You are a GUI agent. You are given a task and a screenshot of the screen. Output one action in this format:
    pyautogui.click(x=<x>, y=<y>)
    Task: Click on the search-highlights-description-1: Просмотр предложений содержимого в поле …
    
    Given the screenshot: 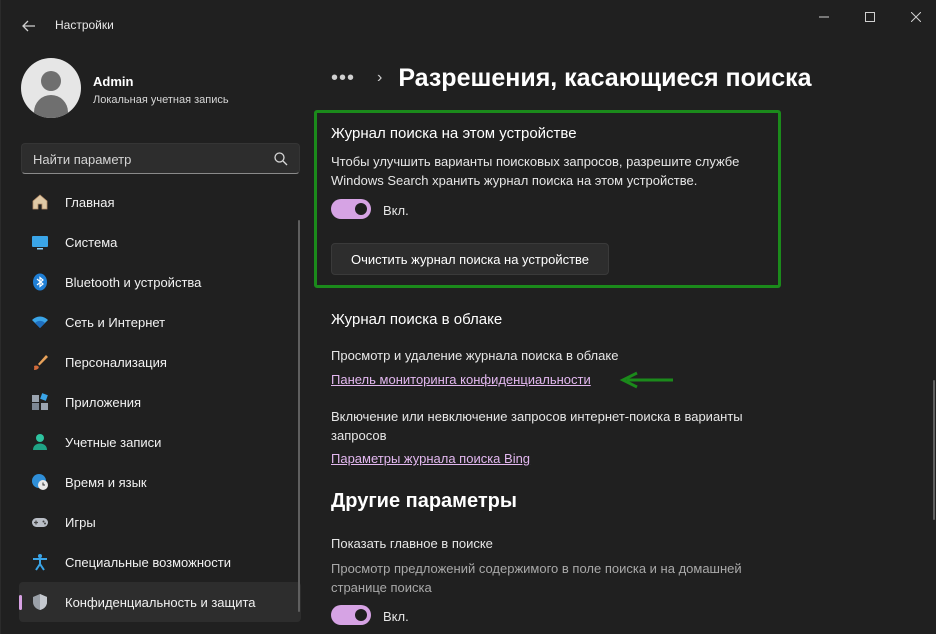 What is the action you would take?
    pyautogui.click(x=536, y=568)
    